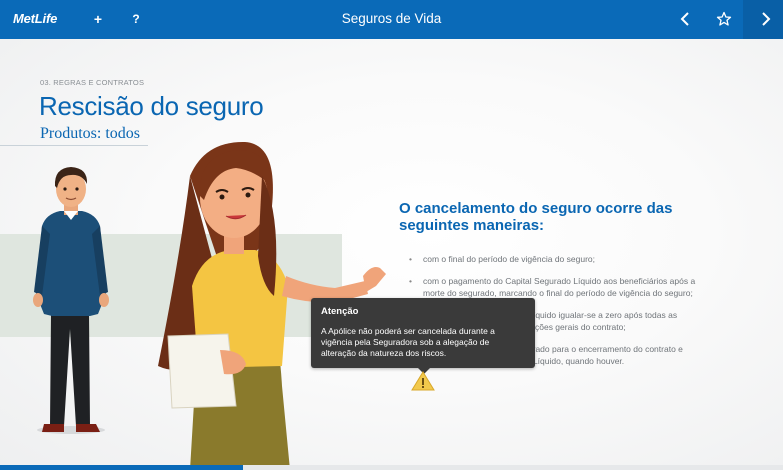  Describe the element at coordinates (686, 19) in the screenshot. I see `chevron-left-icon` at that location.